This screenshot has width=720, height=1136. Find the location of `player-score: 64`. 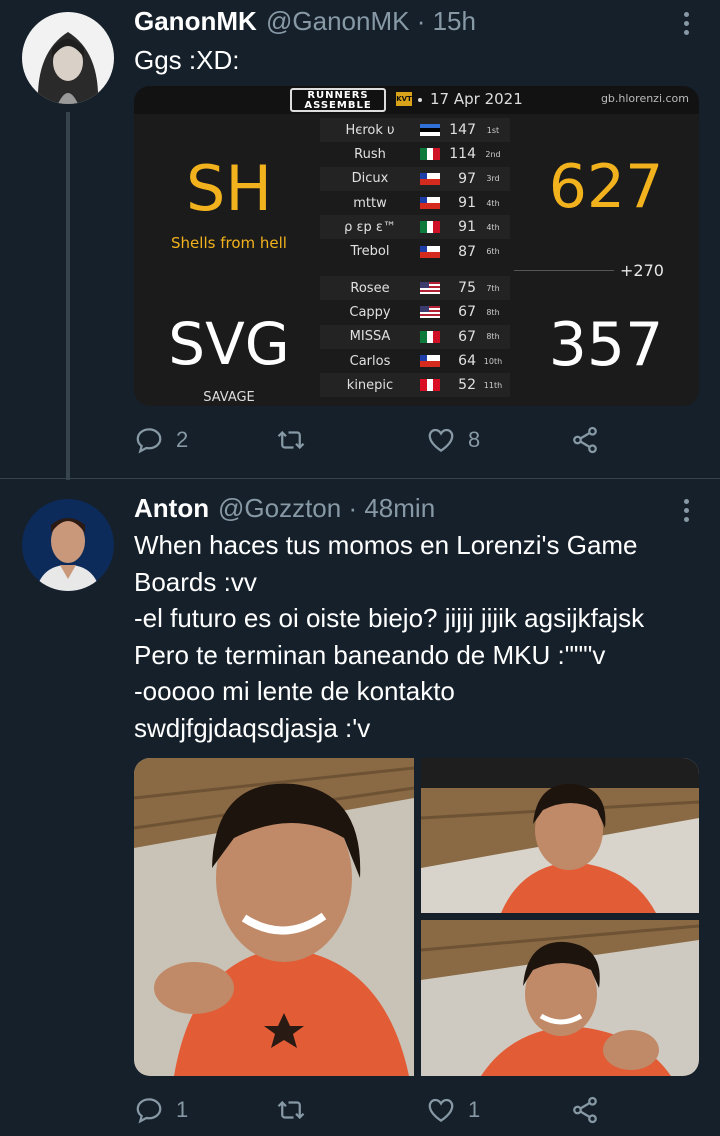

player-score: 64 is located at coordinates (467, 361).